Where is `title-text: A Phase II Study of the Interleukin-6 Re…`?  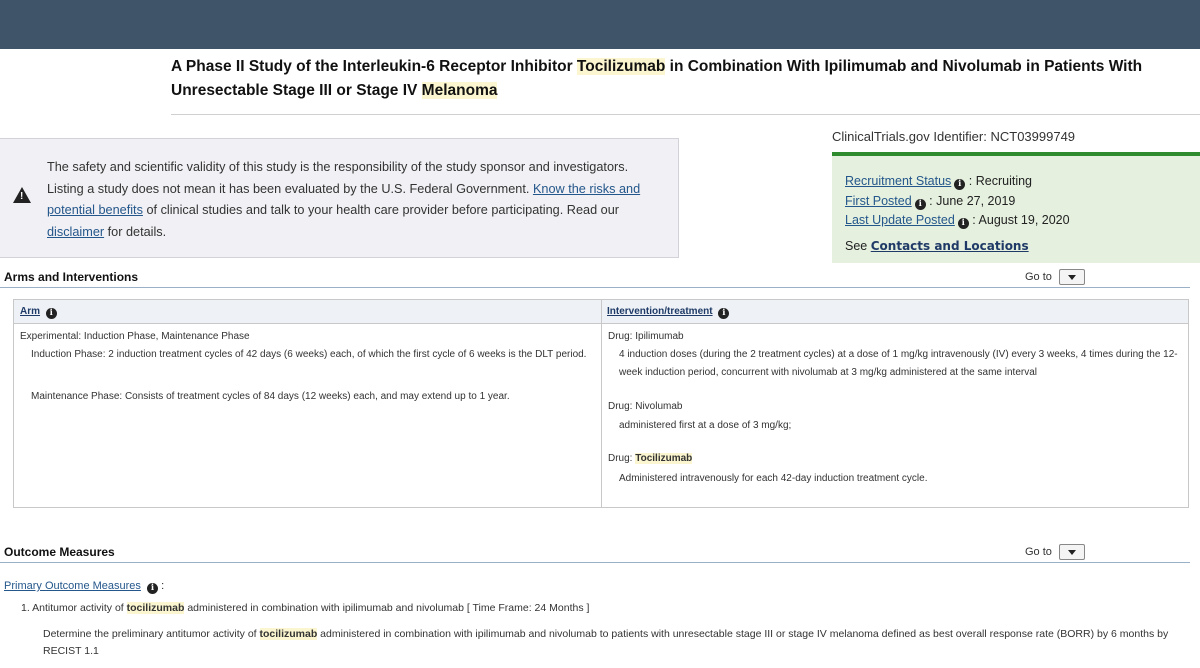 title-text: A Phase II Study of the Interleukin-6 Re… is located at coordinates (374, 66).